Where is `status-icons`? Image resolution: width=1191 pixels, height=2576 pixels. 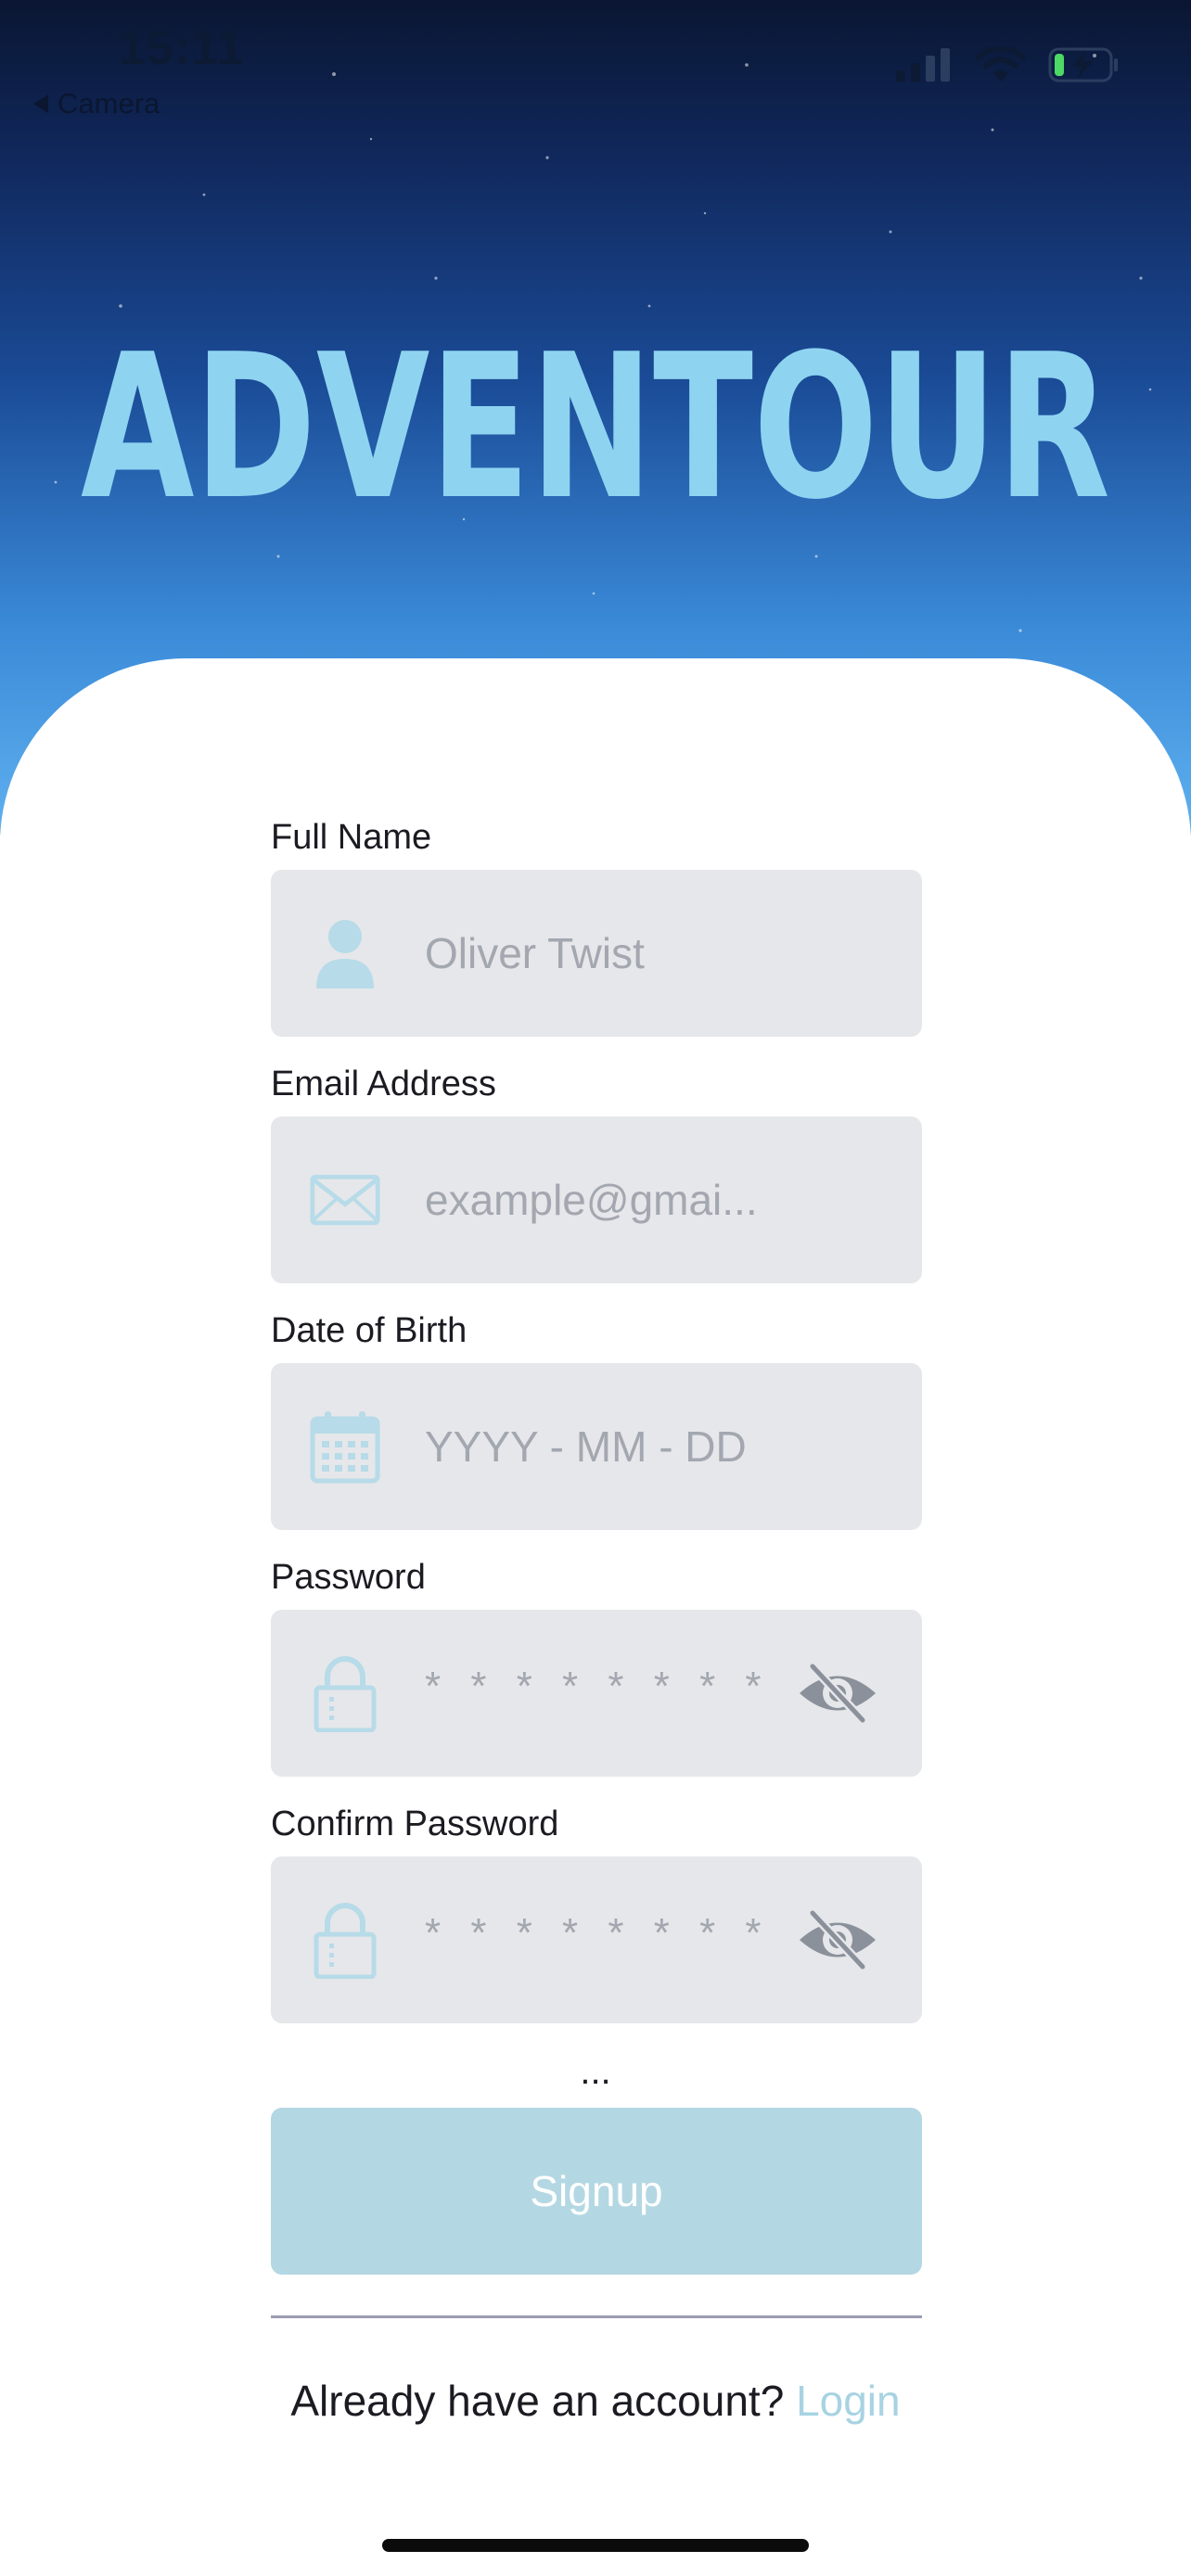
status-icons is located at coordinates (1007, 64).